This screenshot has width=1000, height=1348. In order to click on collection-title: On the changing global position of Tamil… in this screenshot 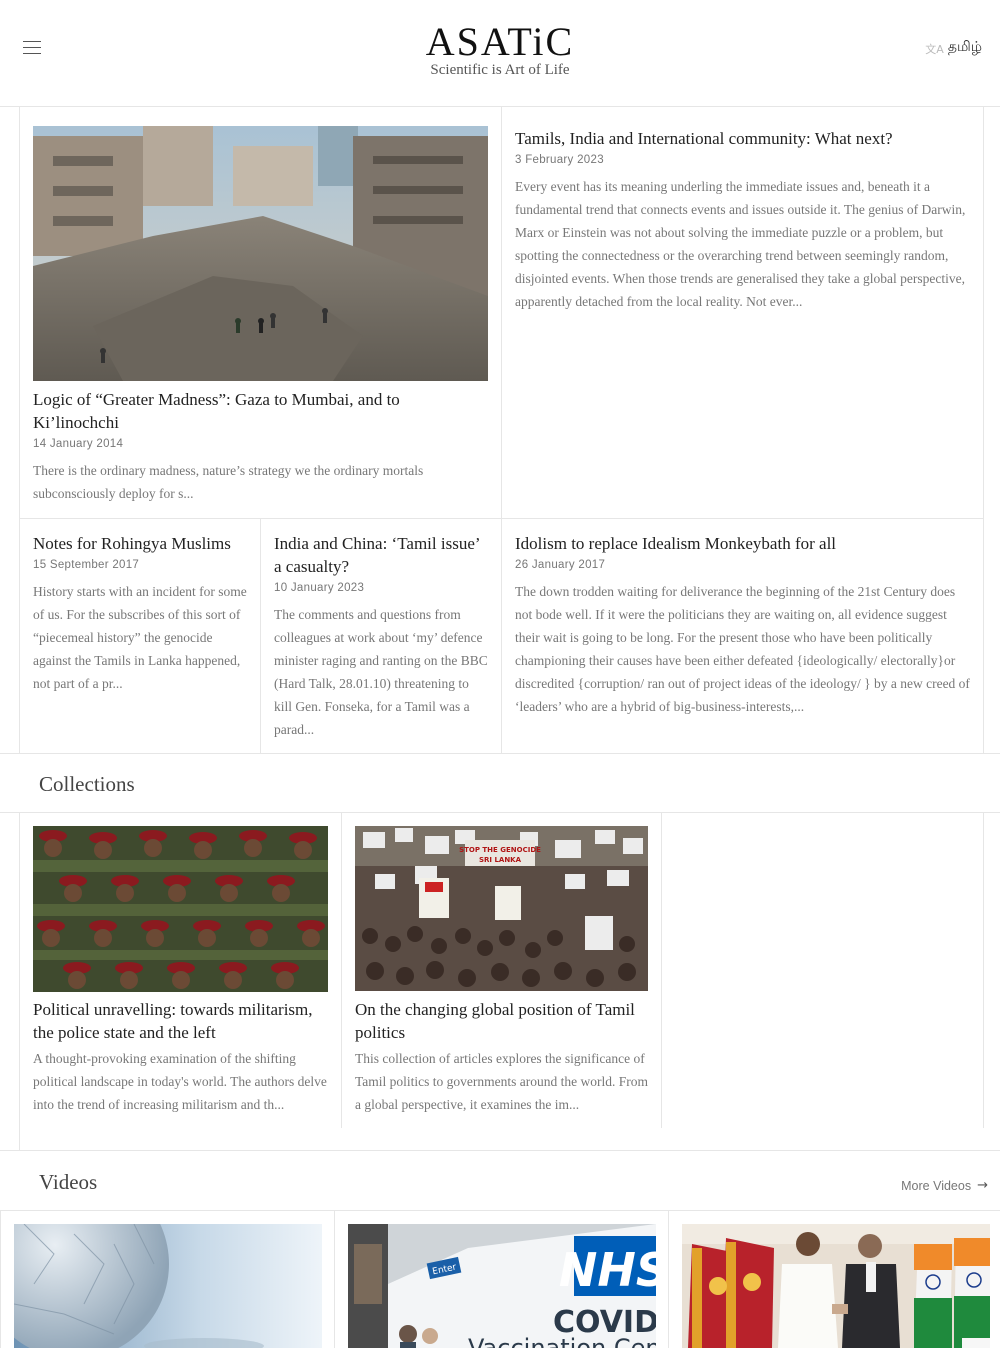, I will do `click(502, 1021)`.